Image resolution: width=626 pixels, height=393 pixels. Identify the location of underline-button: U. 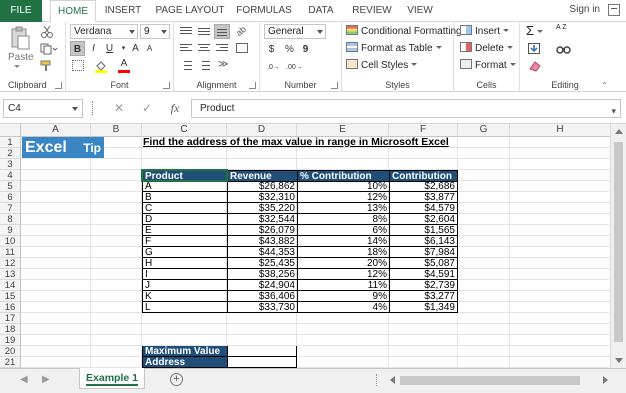
(109, 48).